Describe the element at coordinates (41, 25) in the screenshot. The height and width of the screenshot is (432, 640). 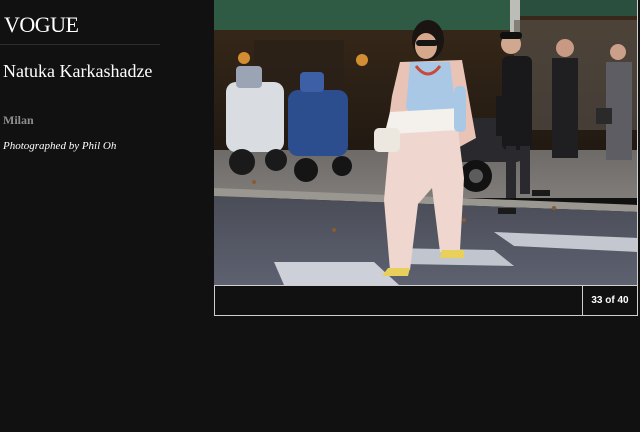
I see `vogue-logo: VOGUE` at that location.